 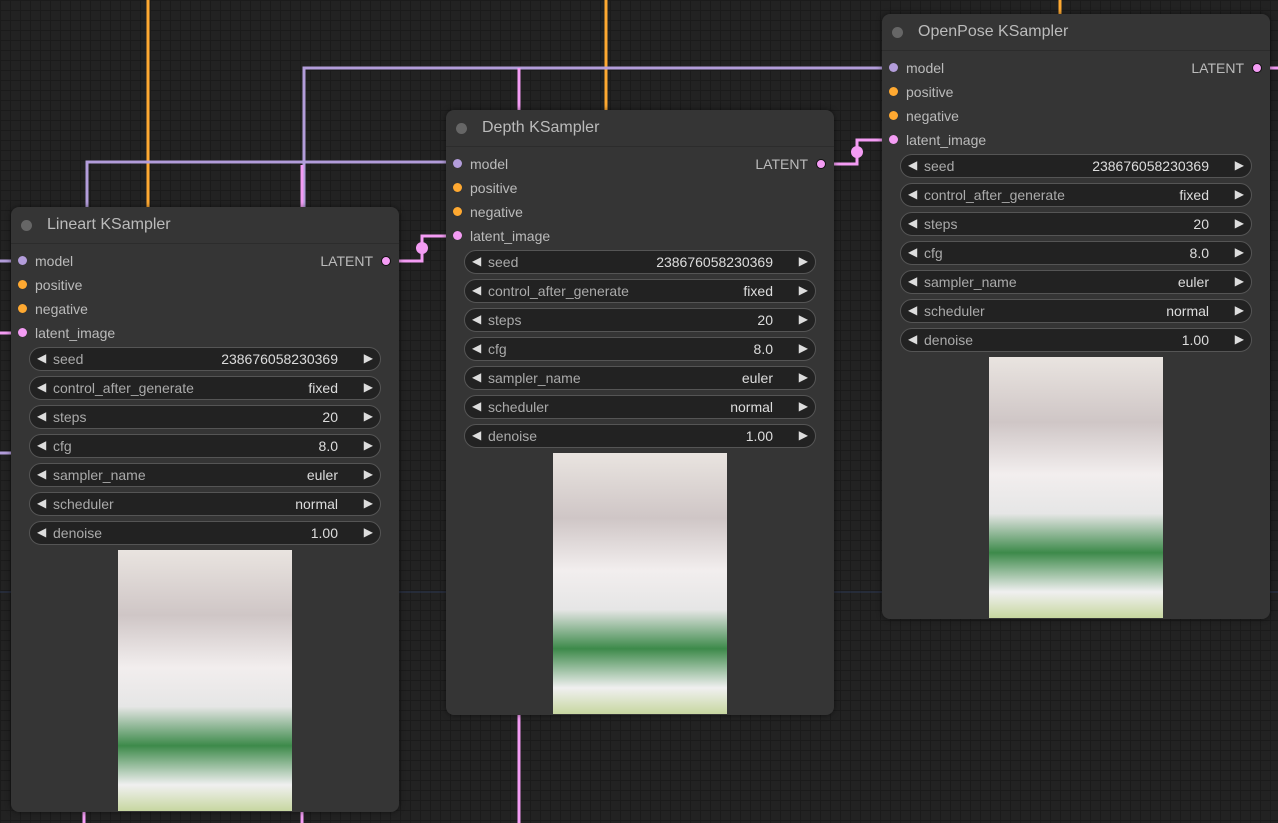 What do you see at coordinates (1076, 32) in the screenshot?
I see `node-header: OpenPose KSampler` at bounding box center [1076, 32].